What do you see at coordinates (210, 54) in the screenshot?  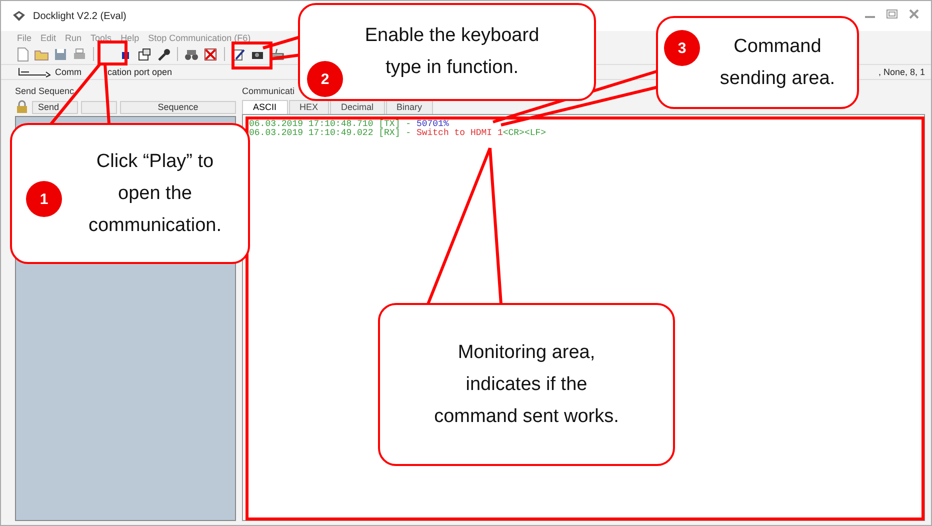 I see `delete-icon` at bounding box center [210, 54].